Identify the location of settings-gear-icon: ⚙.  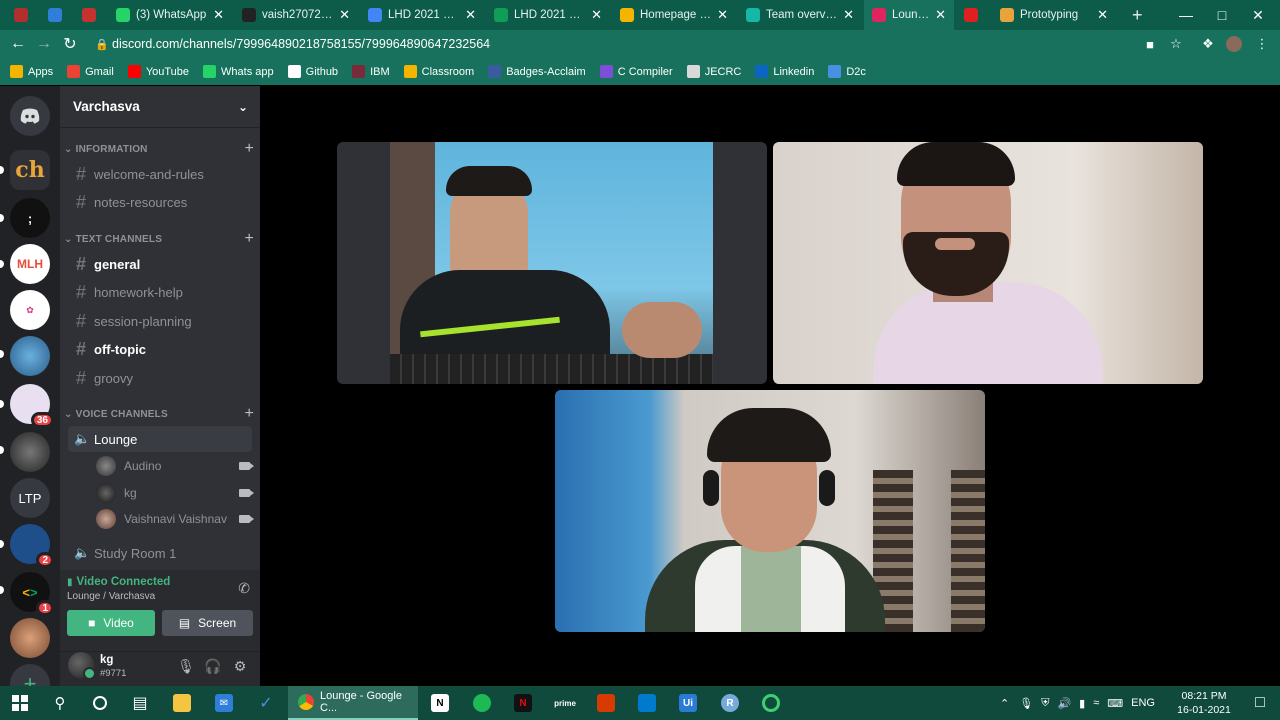
(240, 666).